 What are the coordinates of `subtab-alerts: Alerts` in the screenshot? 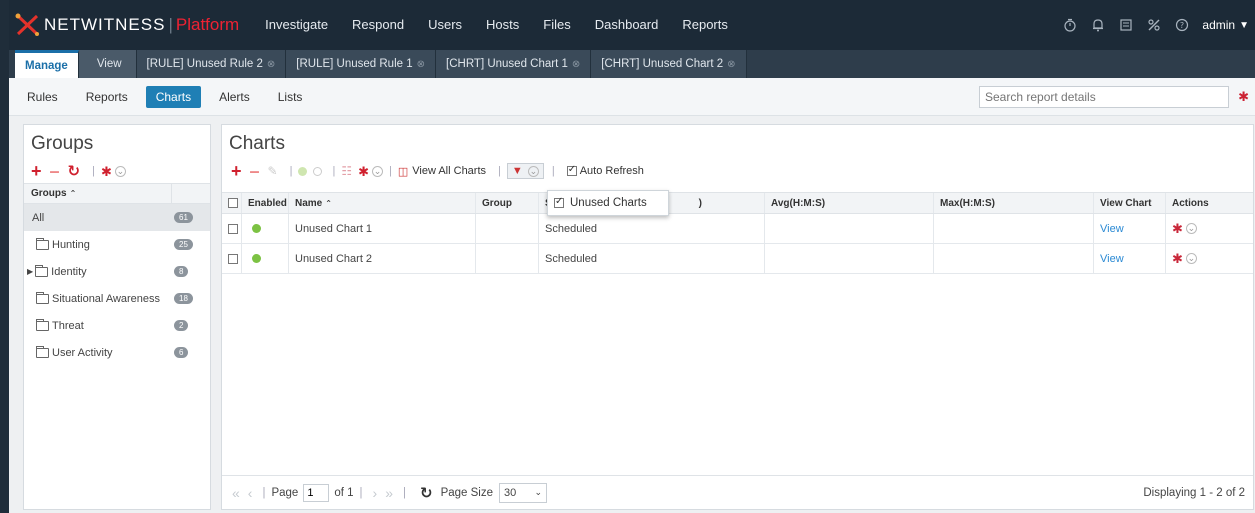 It's located at (234, 97).